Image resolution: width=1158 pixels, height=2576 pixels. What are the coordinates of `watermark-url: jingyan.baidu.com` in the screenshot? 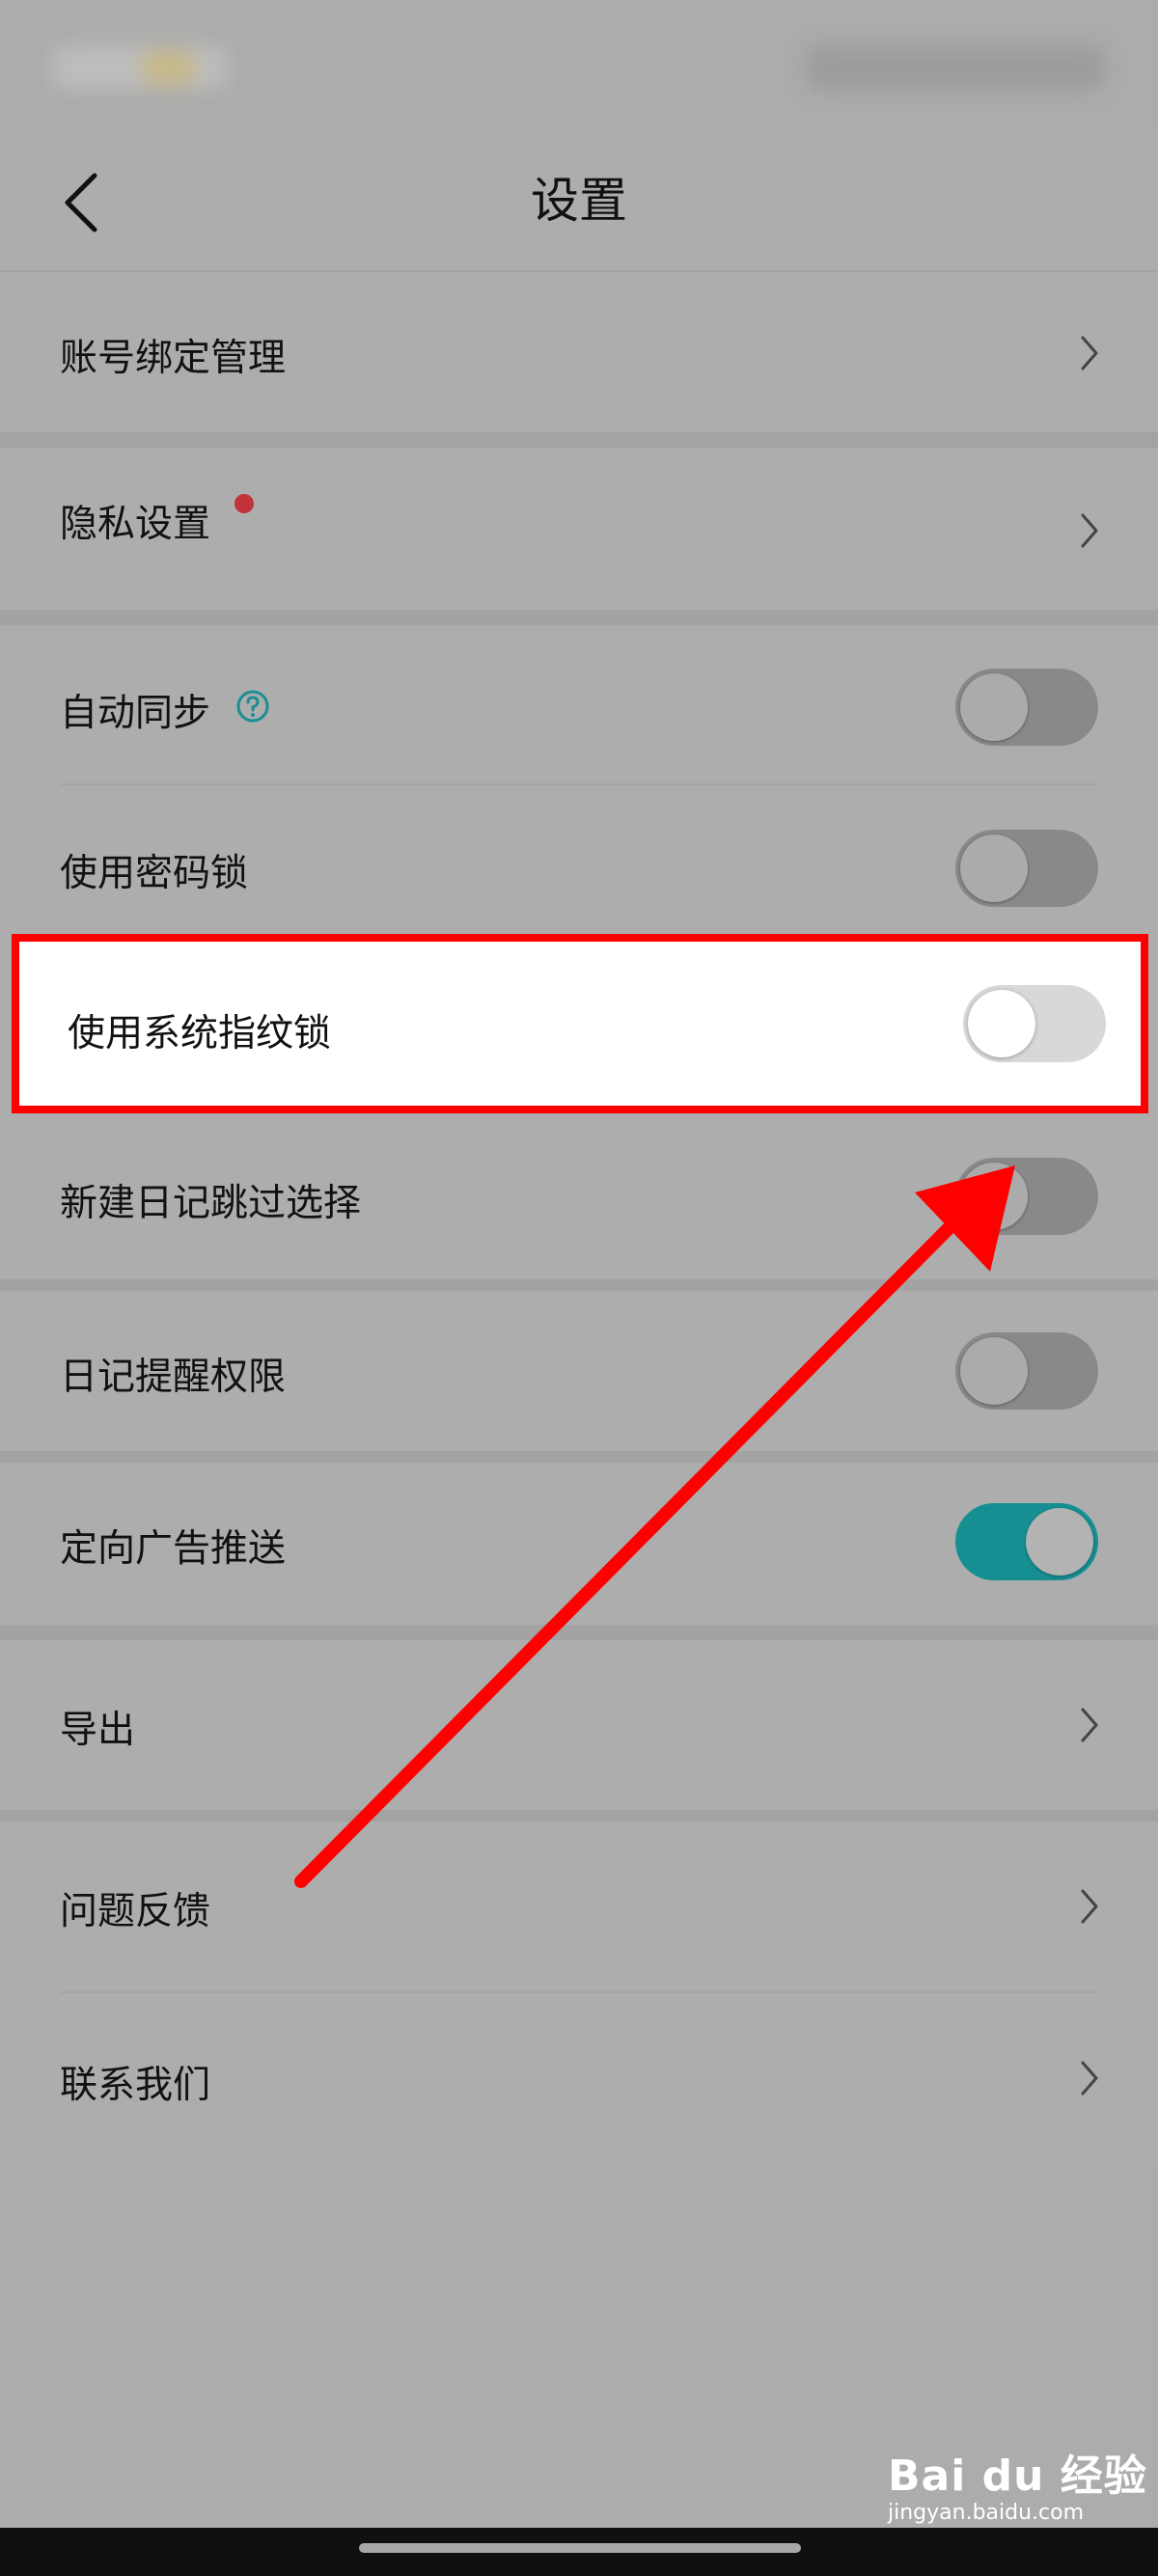 It's located at (986, 2513).